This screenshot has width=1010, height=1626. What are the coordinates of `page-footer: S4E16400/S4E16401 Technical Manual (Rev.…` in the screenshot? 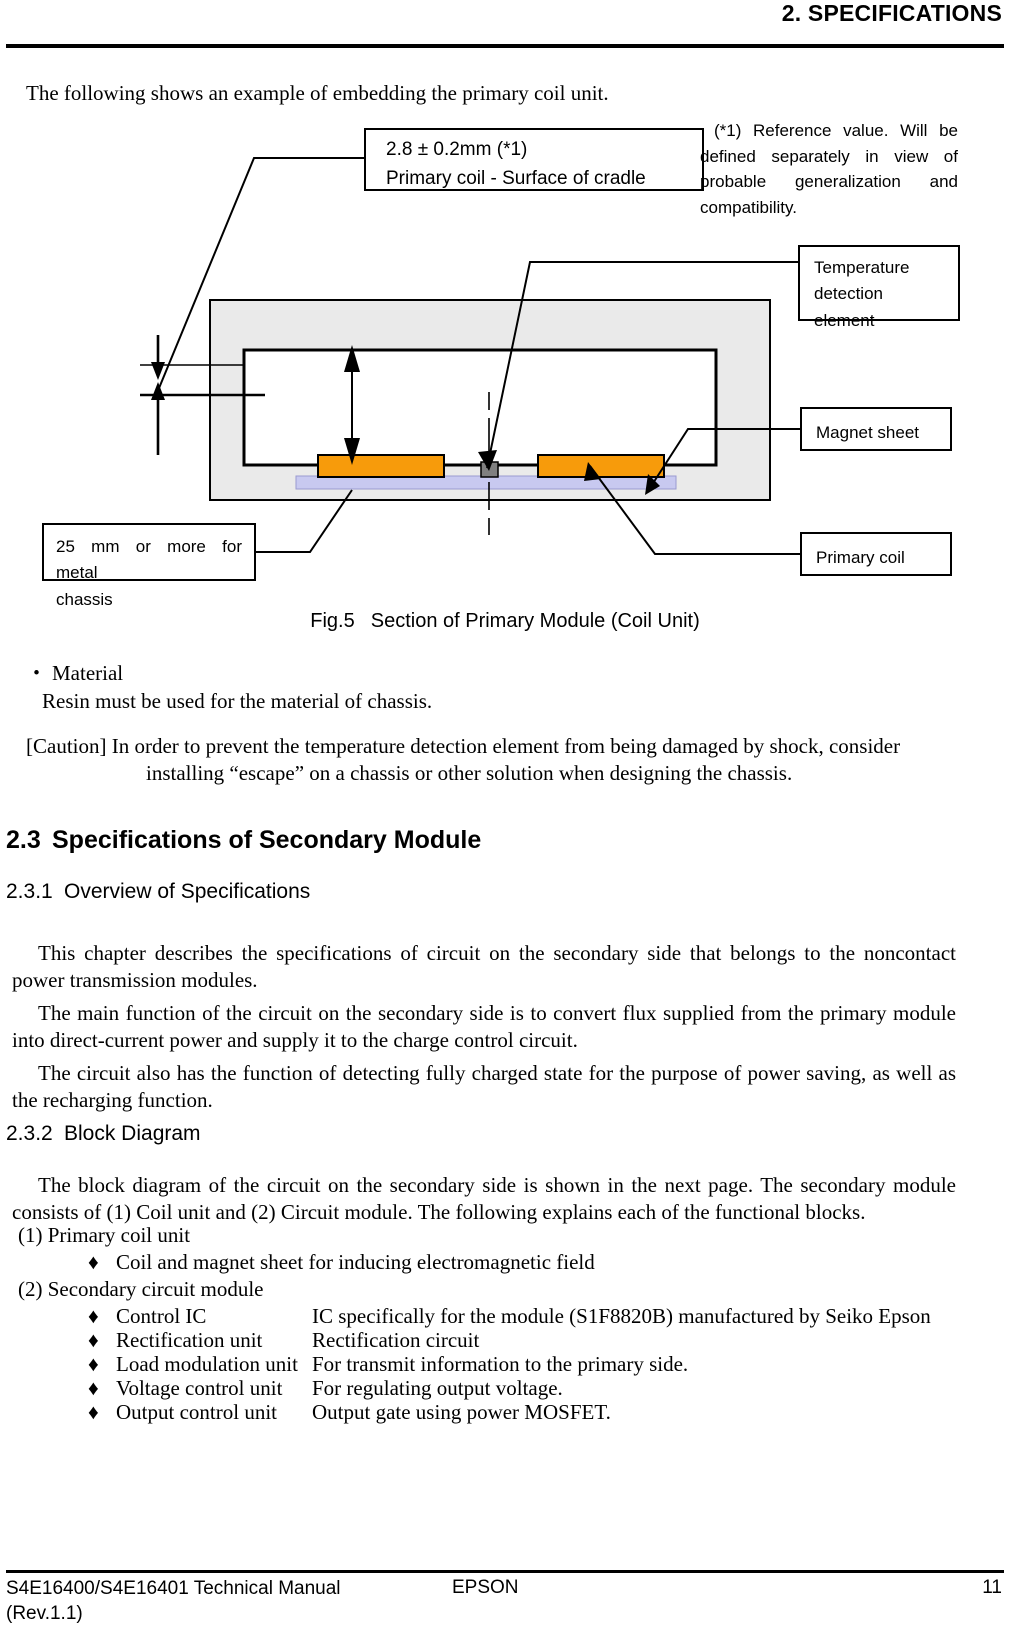 It's located at (505, 1601).